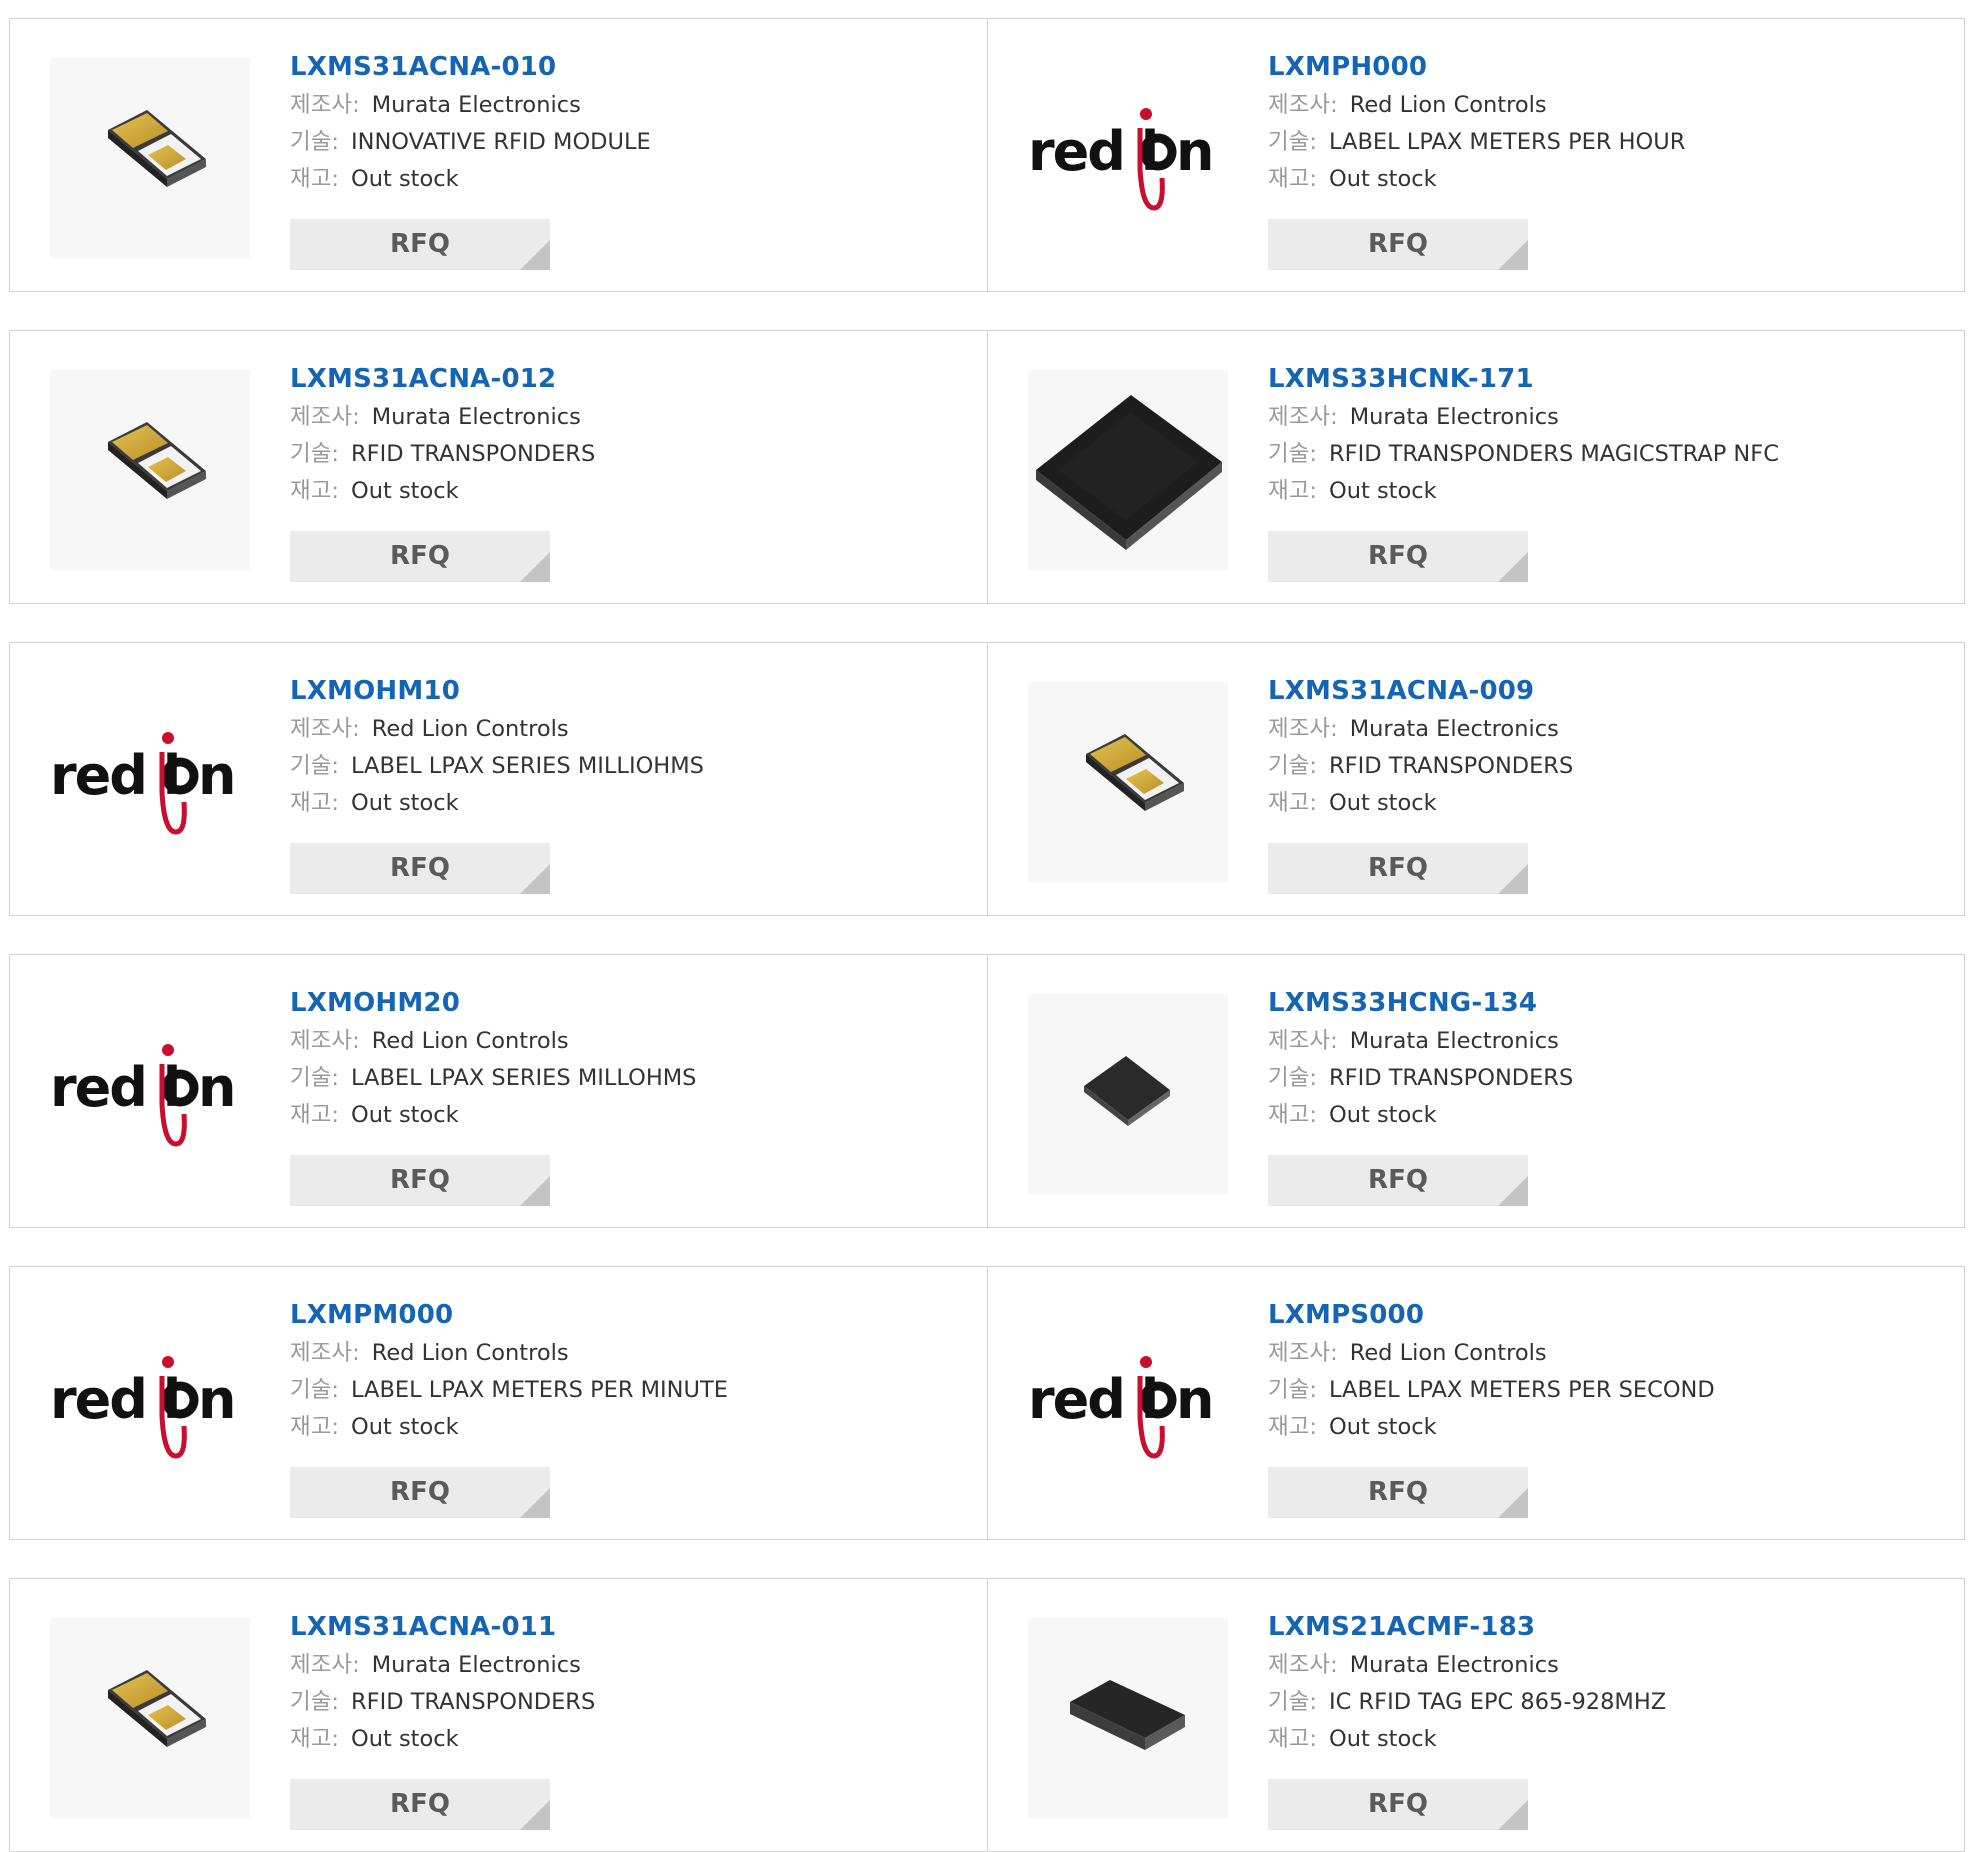 The height and width of the screenshot is (1852, 1971). What do you see at coordinates (1135, 772) in the screenshot?
I see `murata-tag-chip-icon-graphic` at bounding box center [1135, 772].